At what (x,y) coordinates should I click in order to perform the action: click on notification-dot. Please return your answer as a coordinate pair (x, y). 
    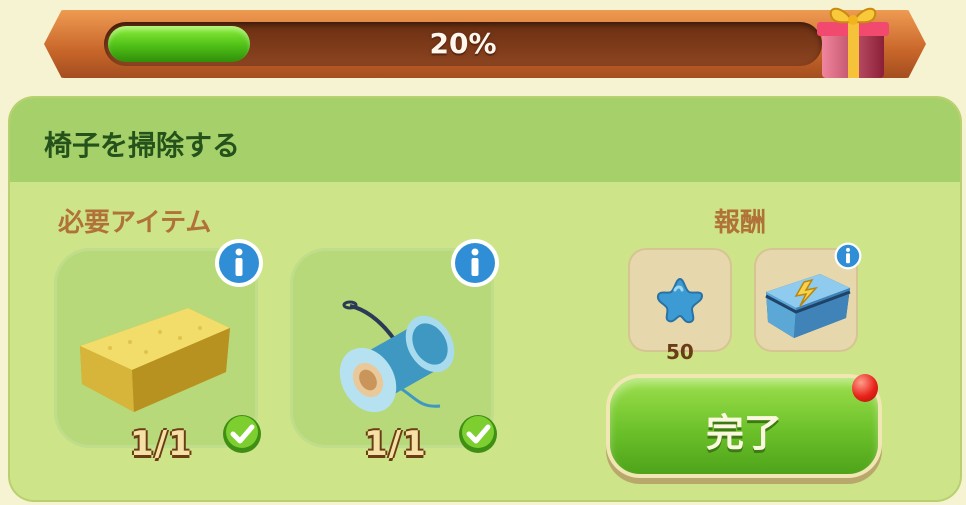
    Looking at the image, I should click on (865, 388).